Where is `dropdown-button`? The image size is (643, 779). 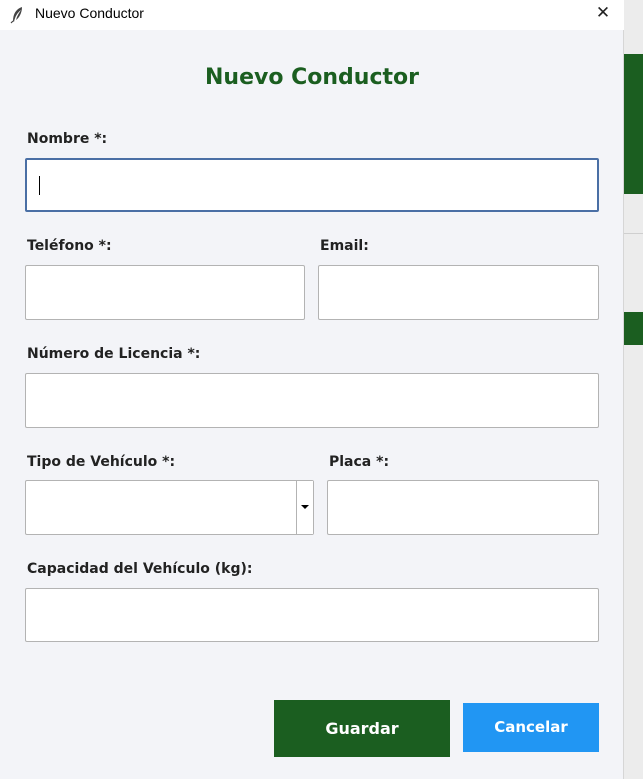
dropdown-button is located at coordinates (304, 507).